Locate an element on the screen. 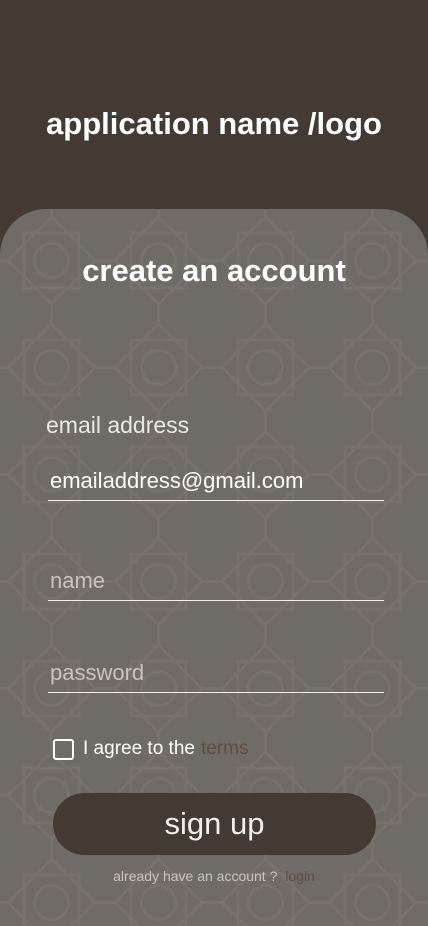  login-prompt: already have an account ? login is located at coordinates (214, 876).